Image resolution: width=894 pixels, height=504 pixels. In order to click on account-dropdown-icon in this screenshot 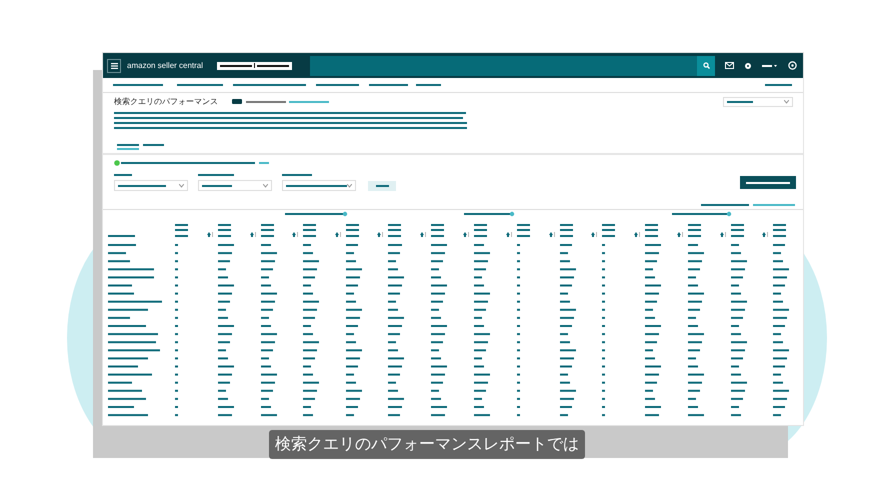, I will do `click(770, 65)`.